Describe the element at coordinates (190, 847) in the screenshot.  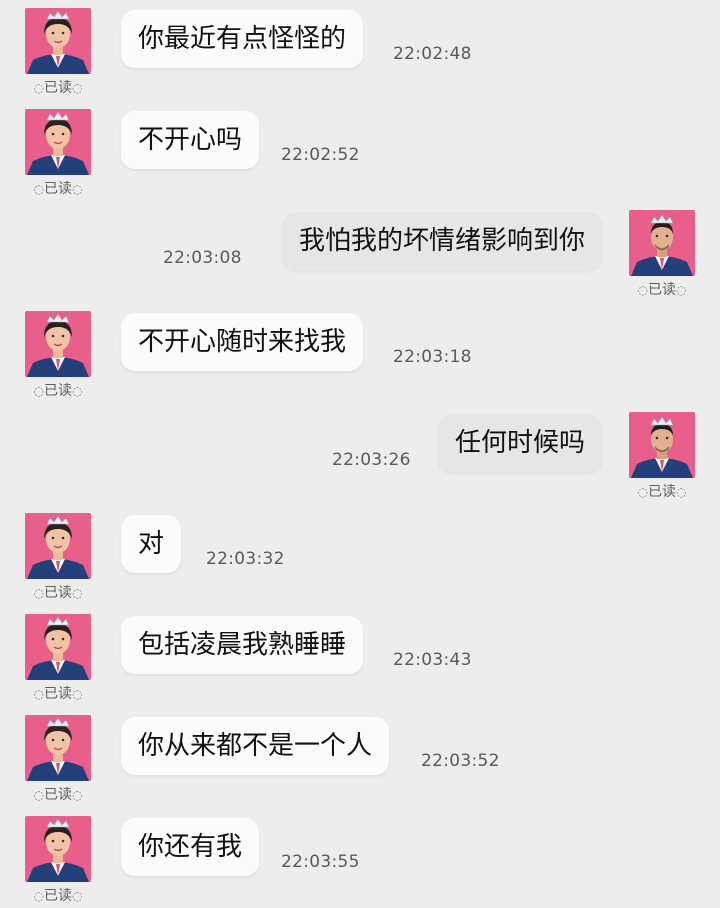
I see `message-bubble: 你还有我` at that location.